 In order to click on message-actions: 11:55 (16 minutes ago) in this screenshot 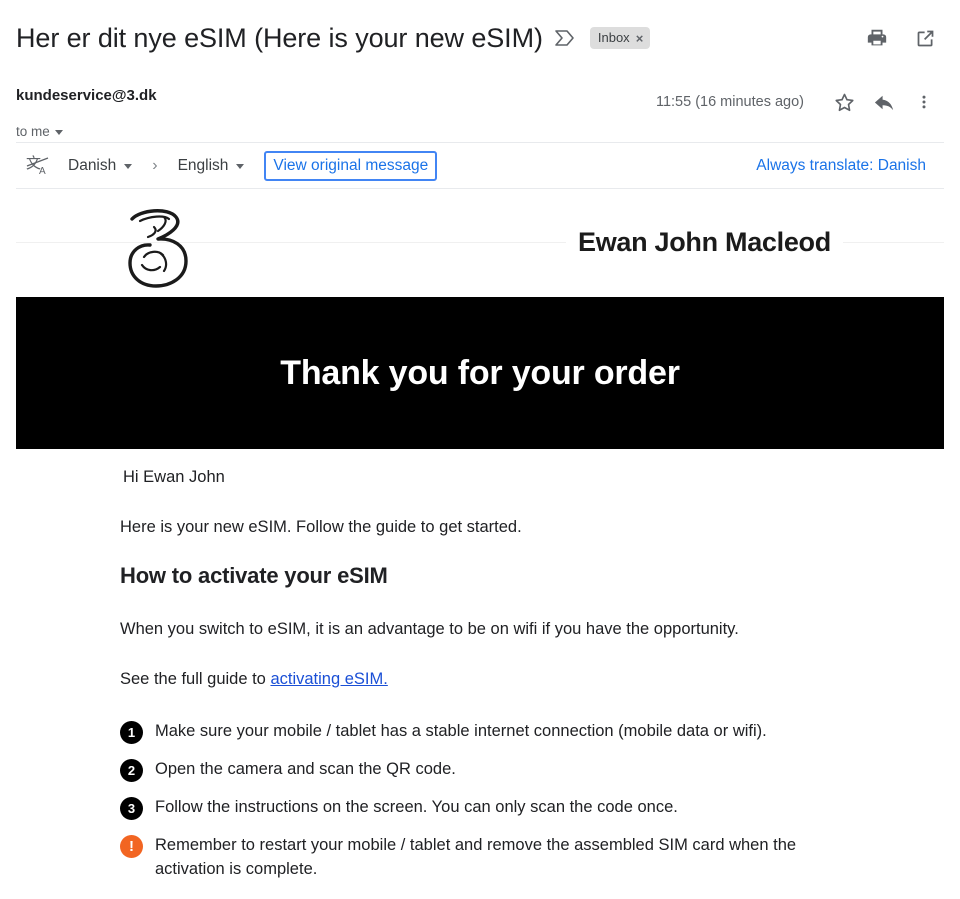, I will do `click(800, 102)`.